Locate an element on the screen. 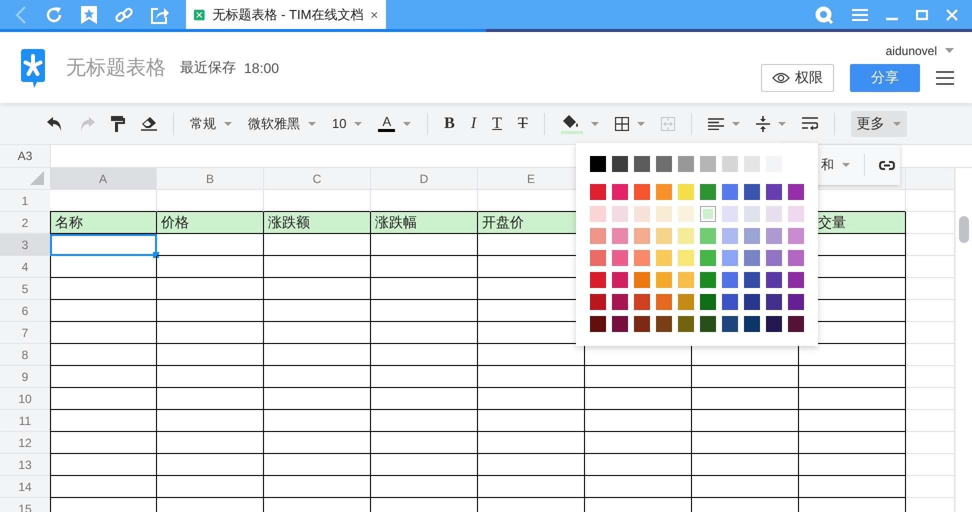  row-header: 12 is located at coordinates (25, 443).